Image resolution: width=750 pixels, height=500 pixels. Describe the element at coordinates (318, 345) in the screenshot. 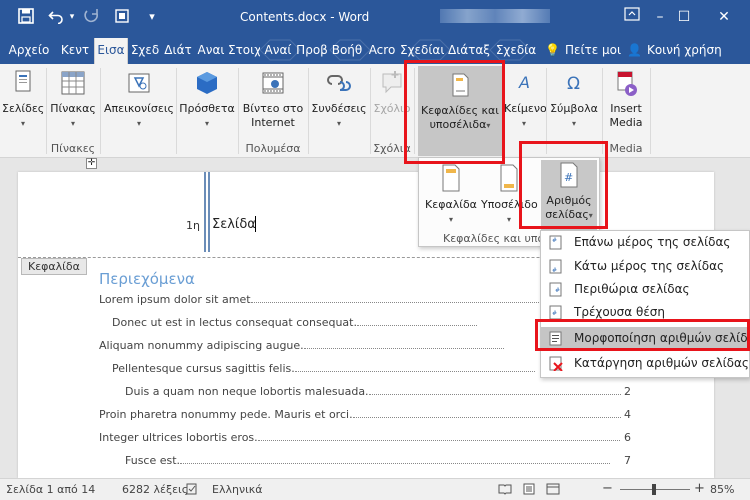

I see `toc-entry: Aliquam nonummy adipiscing augue.` at that location.